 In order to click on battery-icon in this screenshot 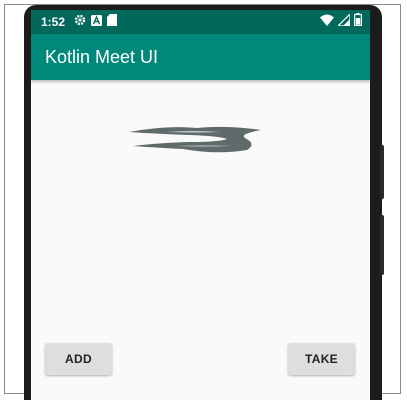, I will do `click(358, 22)`.